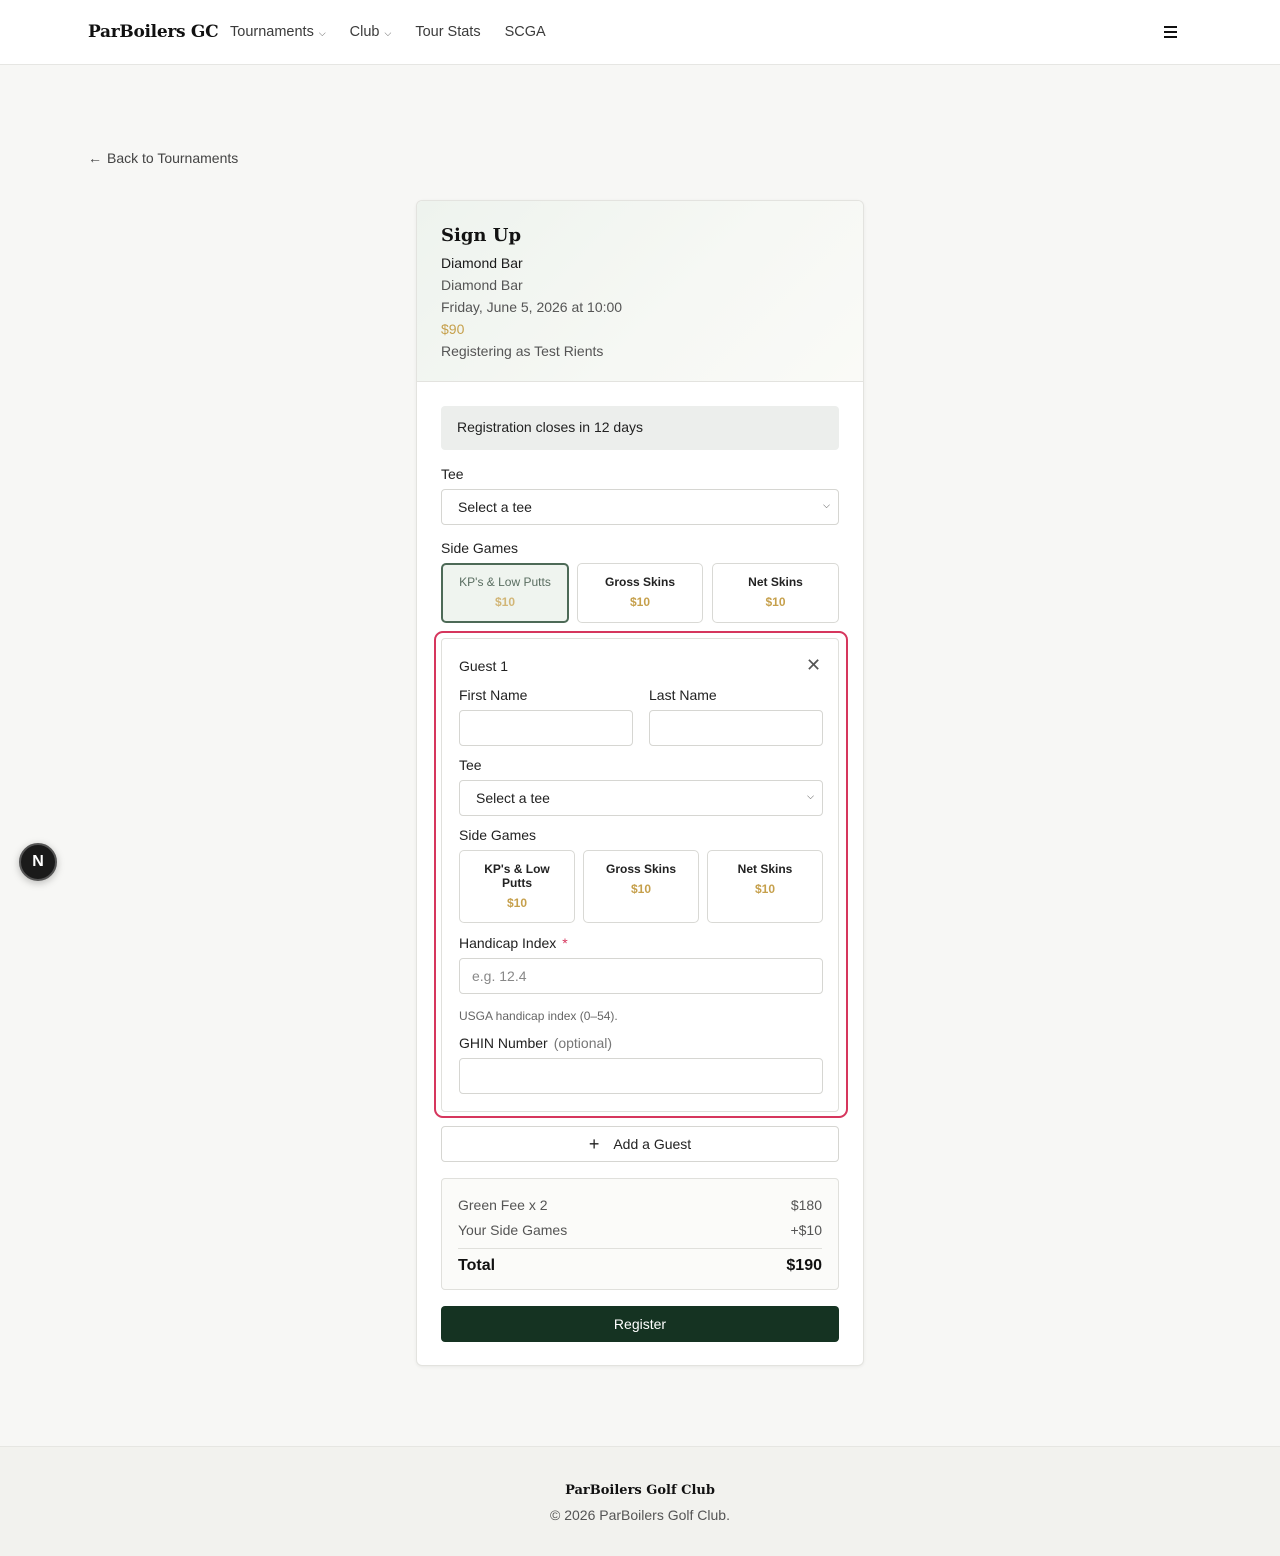 The image size is (1280, 1556). What do you see at coordinates (513, 1230) in the screenshot?
I see `side-games-summary-label: Your Side Games` at bounding box center [513, 1230].